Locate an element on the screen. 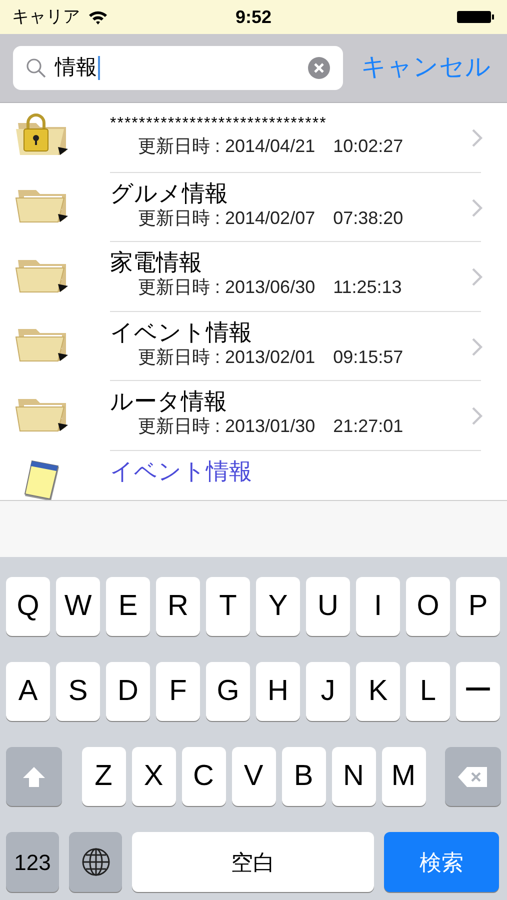 The image size is (507, 900). updated-date: 更新日時 : 2013/02/01 09:15:57 is located at coordinates (271, 357).